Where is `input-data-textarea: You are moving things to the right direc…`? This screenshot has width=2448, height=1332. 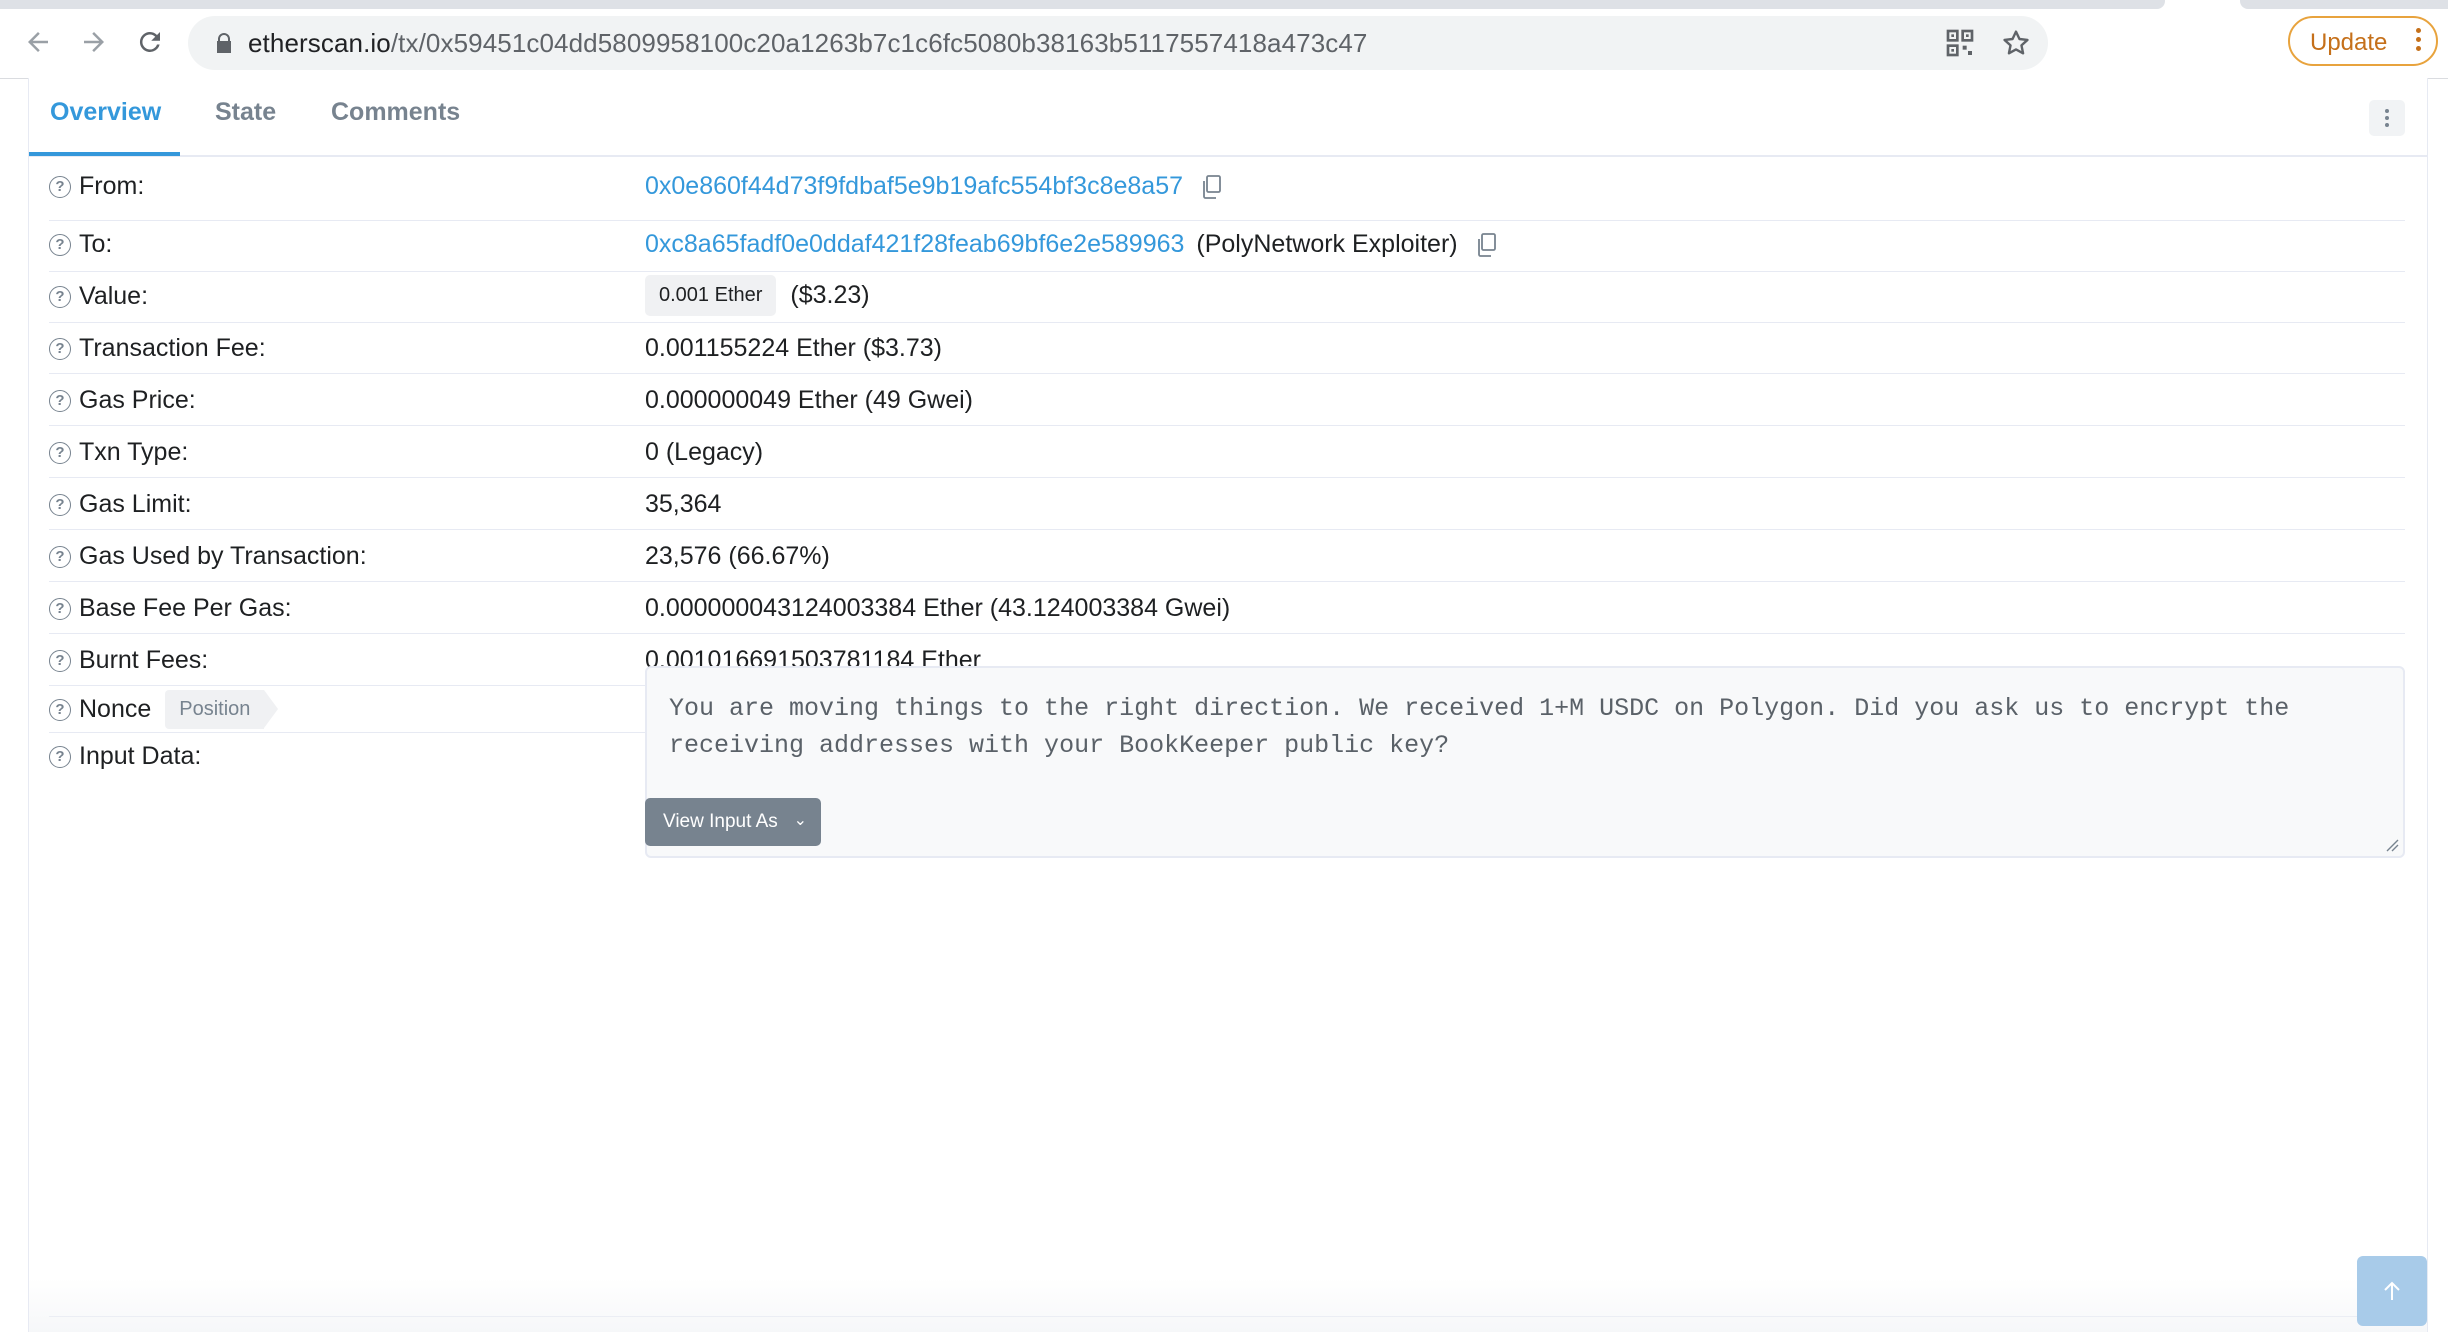 input-data-textarea: You are moving things to the right direc… is located at coordinates (1525, 762).